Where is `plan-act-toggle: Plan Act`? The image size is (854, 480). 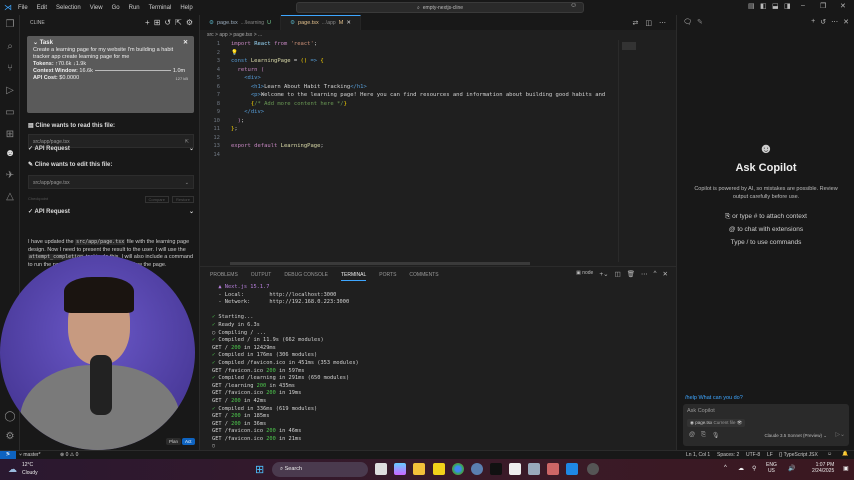 plan-act-toggle: Plan Act is located at coordinates (180, 441).